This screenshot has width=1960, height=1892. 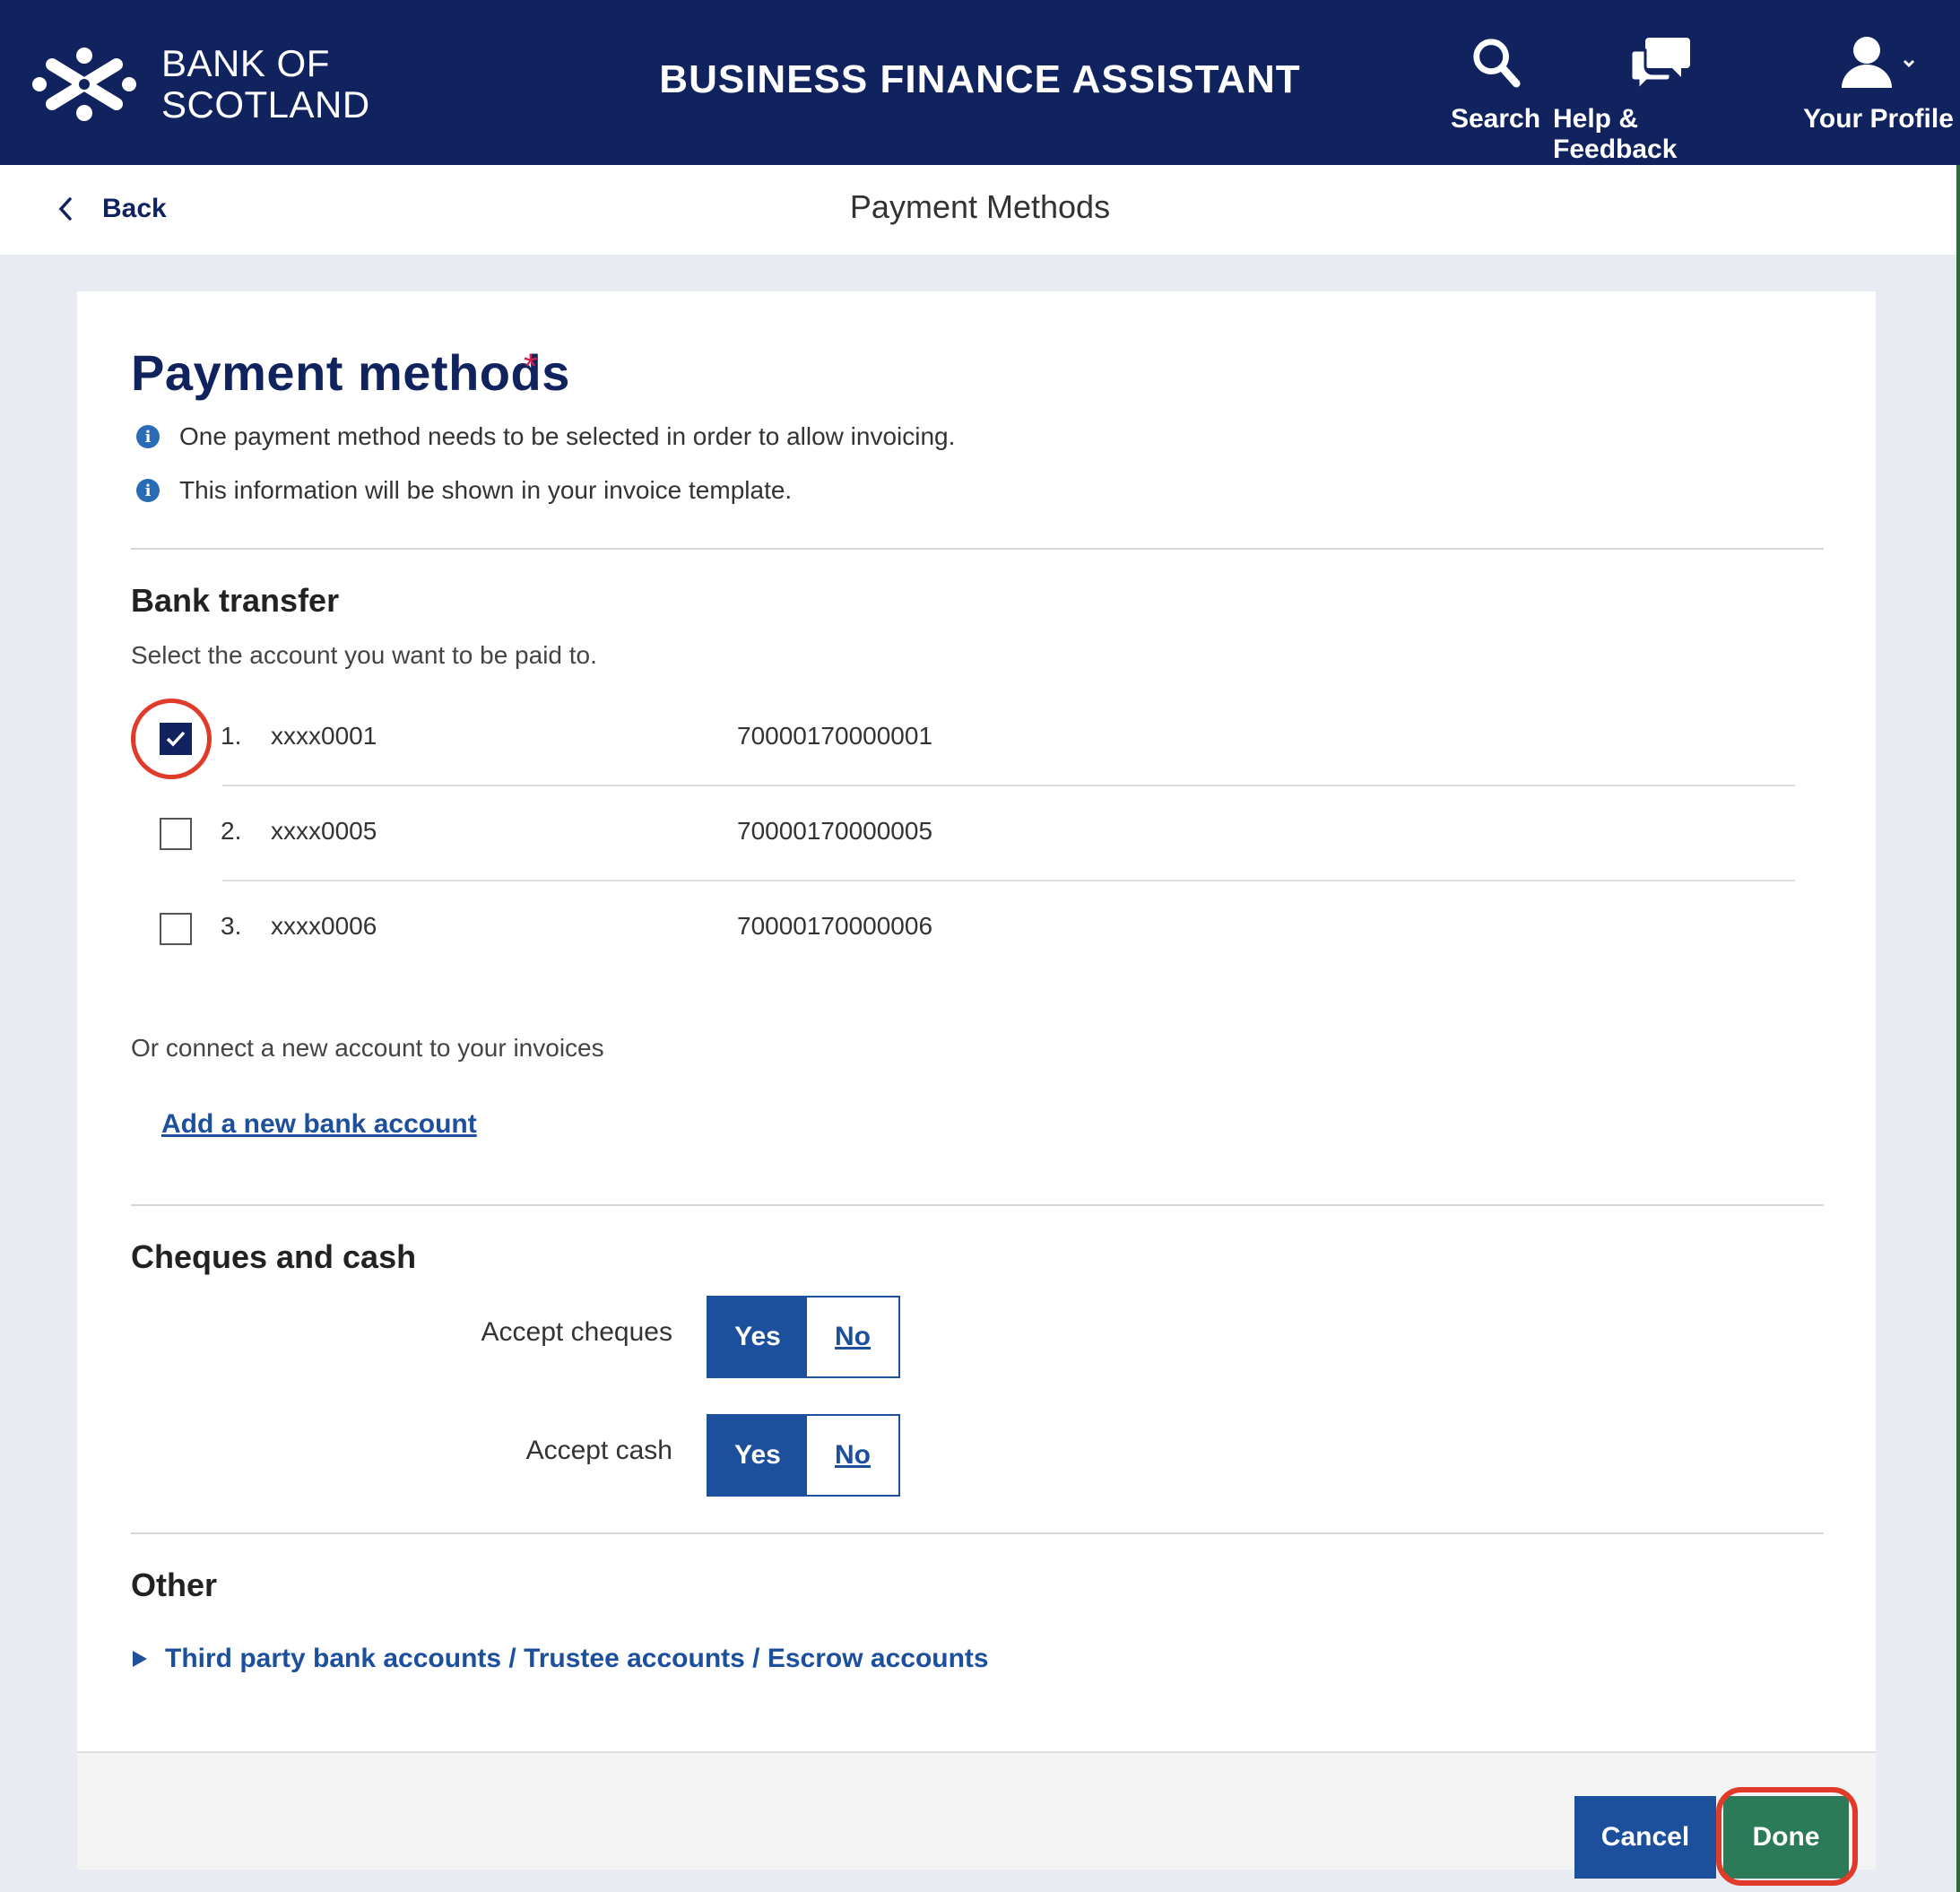 I want to click on nav-search-label: Search, so click(x=1495, y=119).